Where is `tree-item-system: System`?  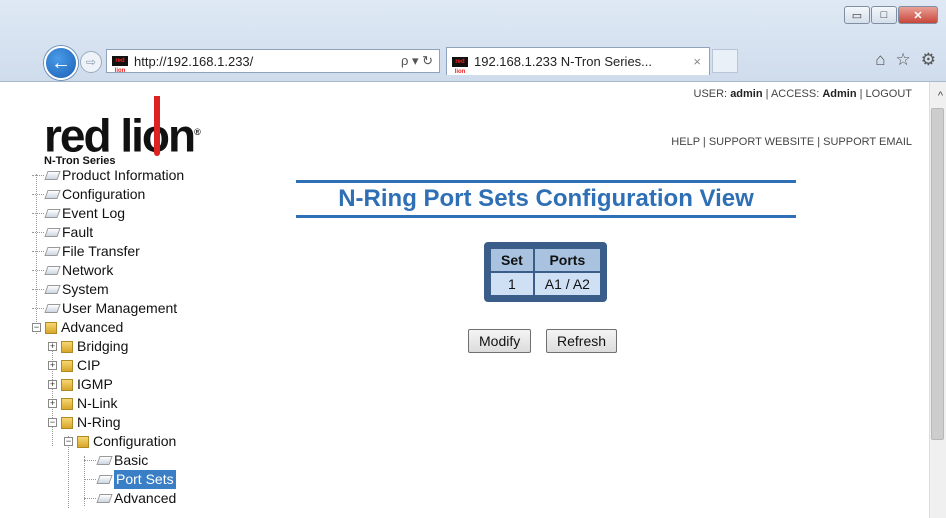
tree-item-system: System is located at coordinates (70, 289).